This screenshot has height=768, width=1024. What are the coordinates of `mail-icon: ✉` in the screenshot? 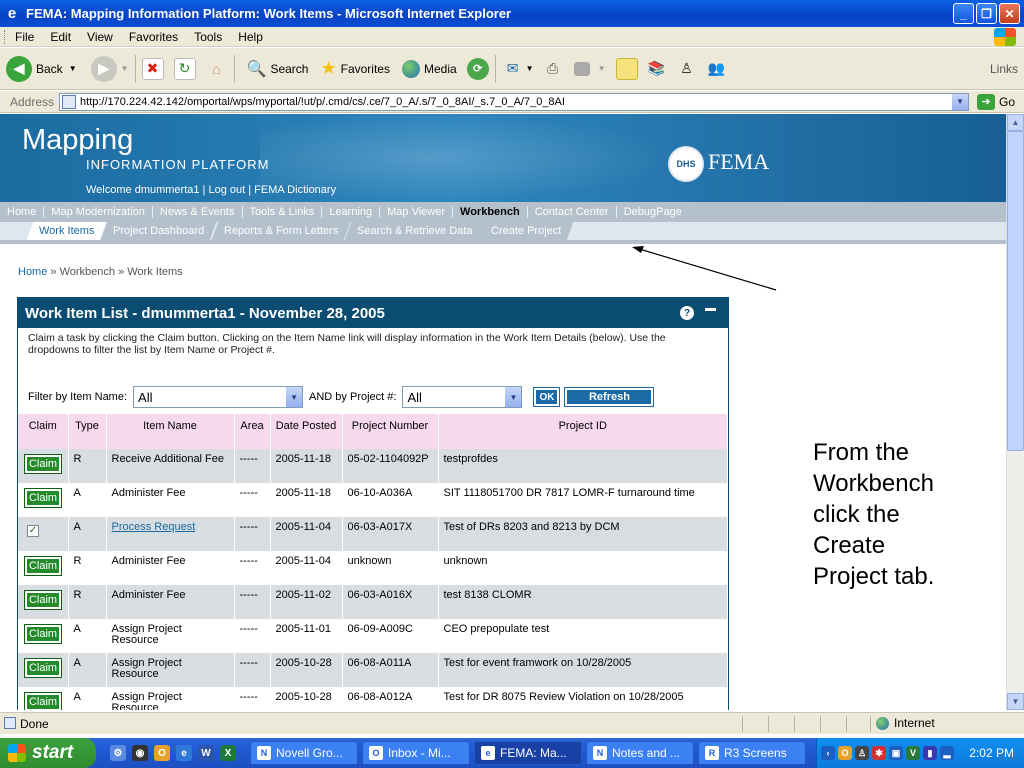 It's located at (513, 69).